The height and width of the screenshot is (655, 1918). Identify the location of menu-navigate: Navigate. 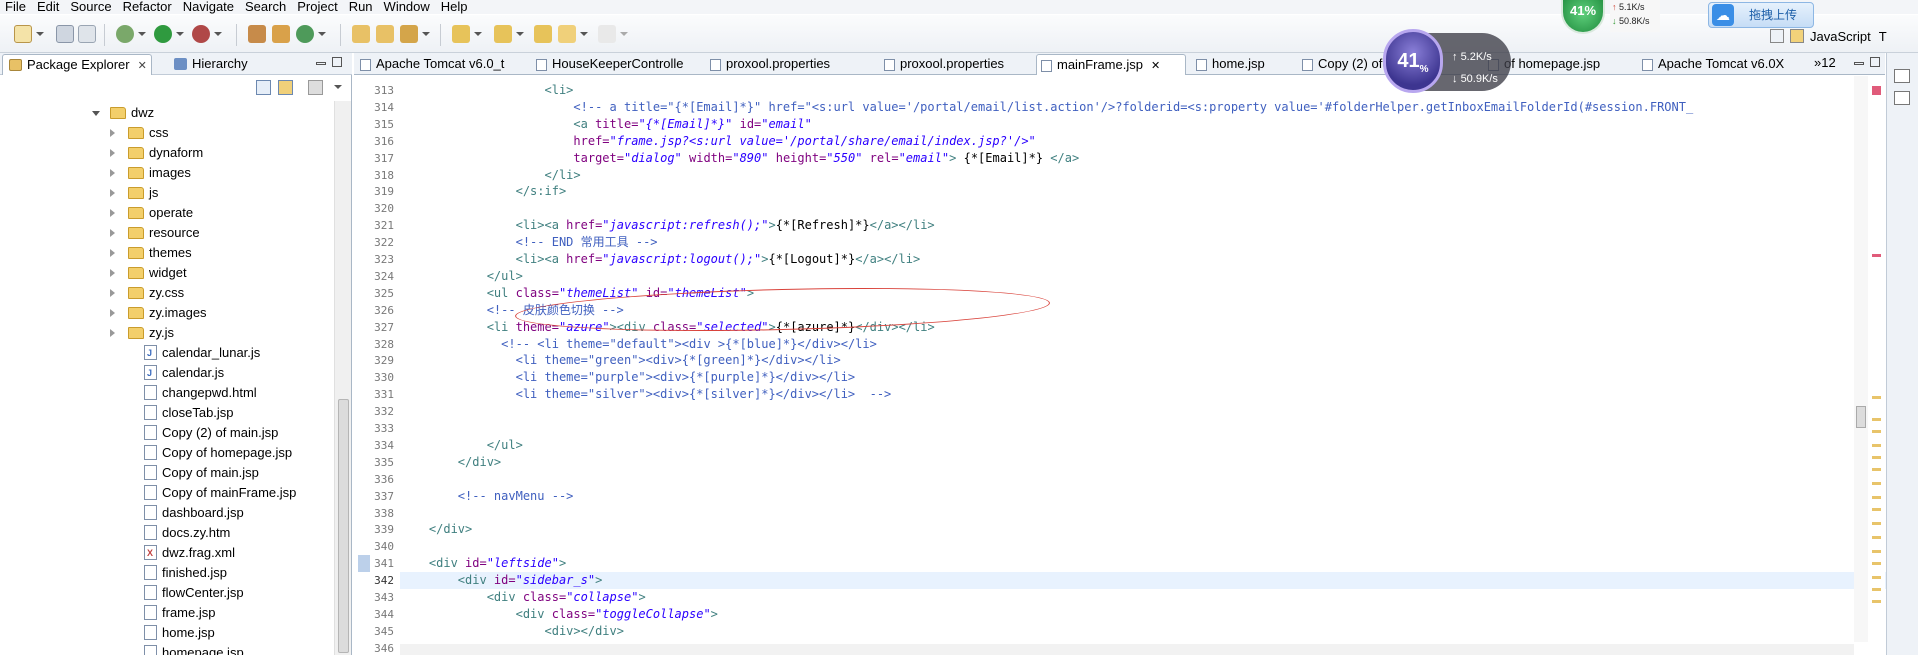
(209, 7).